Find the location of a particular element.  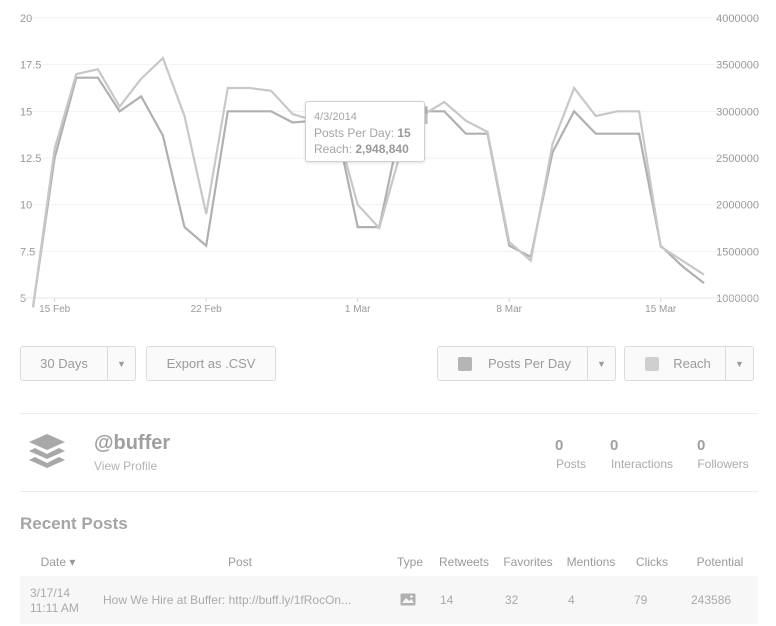

column-type-header: Type is located at coordinates (409, 562).